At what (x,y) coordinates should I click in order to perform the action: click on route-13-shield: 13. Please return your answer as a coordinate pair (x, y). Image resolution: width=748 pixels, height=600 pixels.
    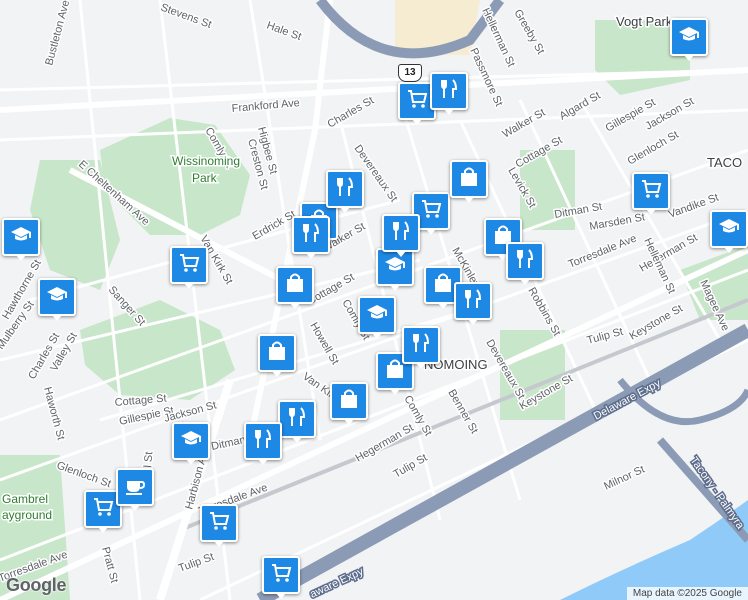
    Looking at the image, I should click on (410, 73).